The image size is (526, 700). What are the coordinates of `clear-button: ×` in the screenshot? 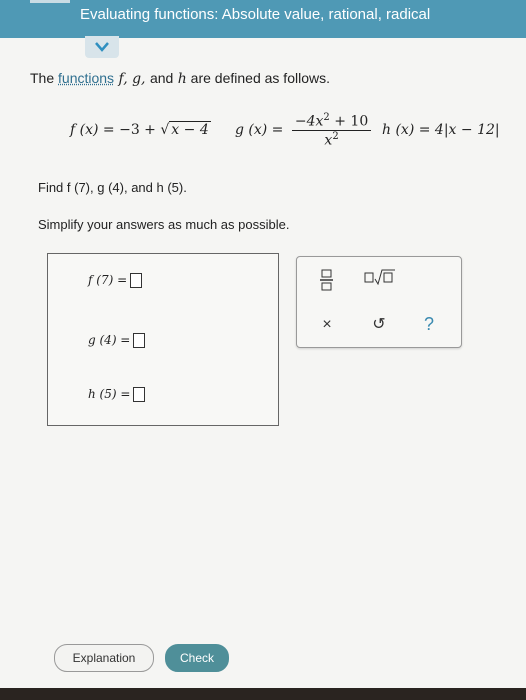 It's located at (327, 325).